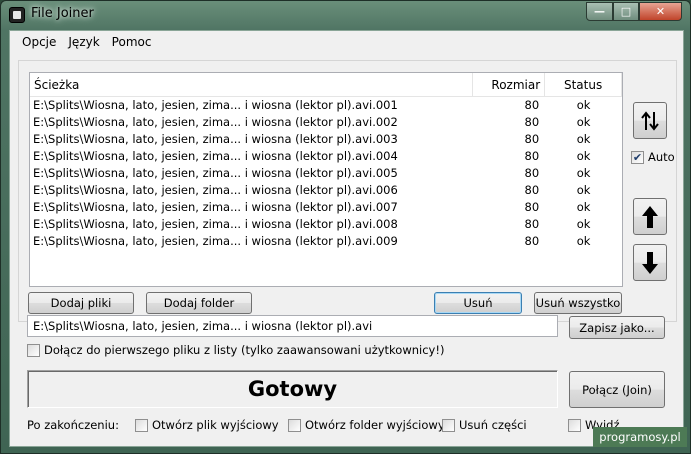  I want to click on delete-parts-box, so click(448, 425).